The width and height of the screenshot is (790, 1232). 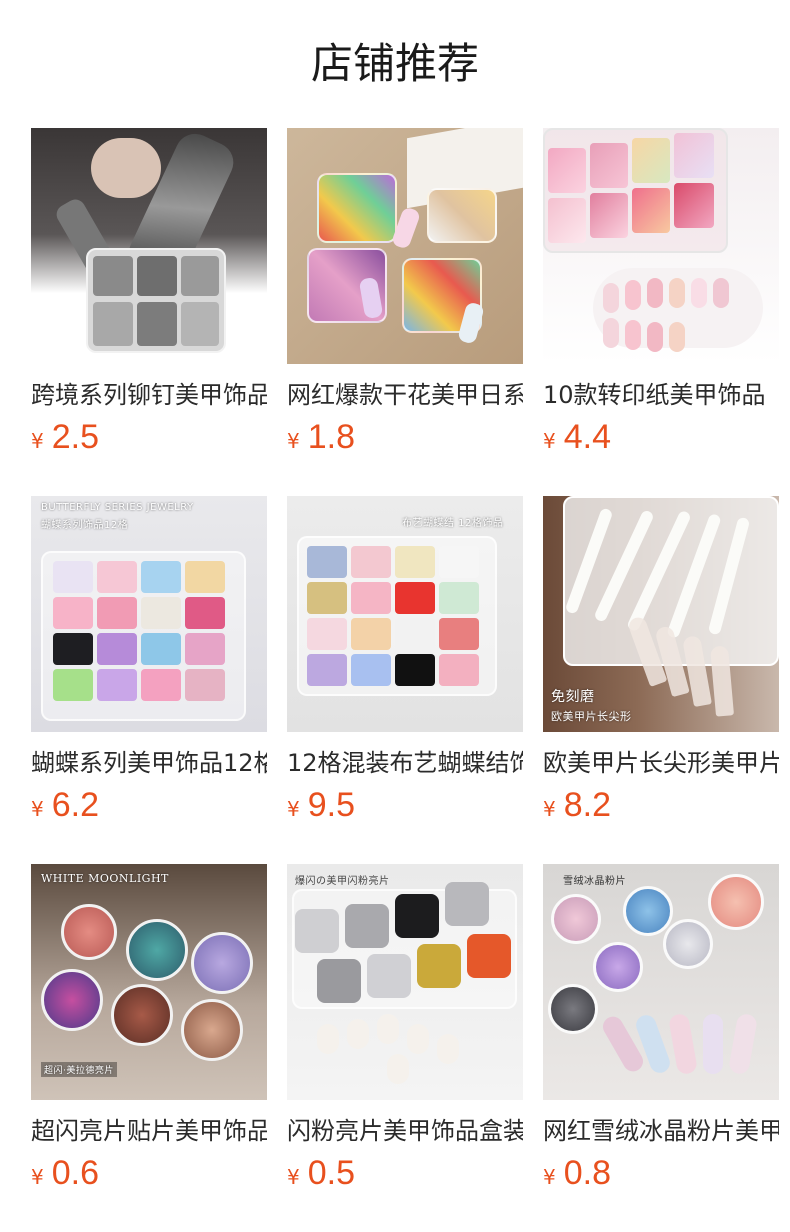 What do you see at coordinates (405, 1131) in the screenshot?
I see `product-title: 闪粉亮片美甲饰品盒装` at bounding box center [405, 1131].